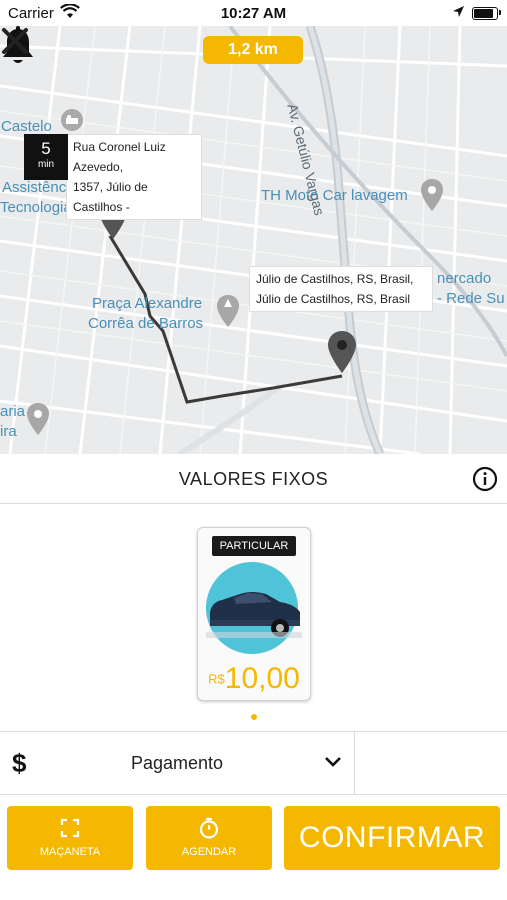  What do you see at coordinates (26, 126) in the screenshot?
I see `map-label-castelo: Castelo` at bounding box center [26, 126].